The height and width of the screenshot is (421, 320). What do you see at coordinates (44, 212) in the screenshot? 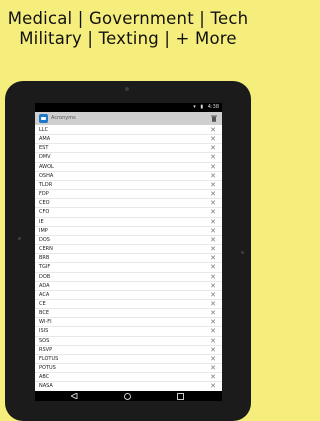
I see `acronym-label: CFO` at bounding box center [44, 212].